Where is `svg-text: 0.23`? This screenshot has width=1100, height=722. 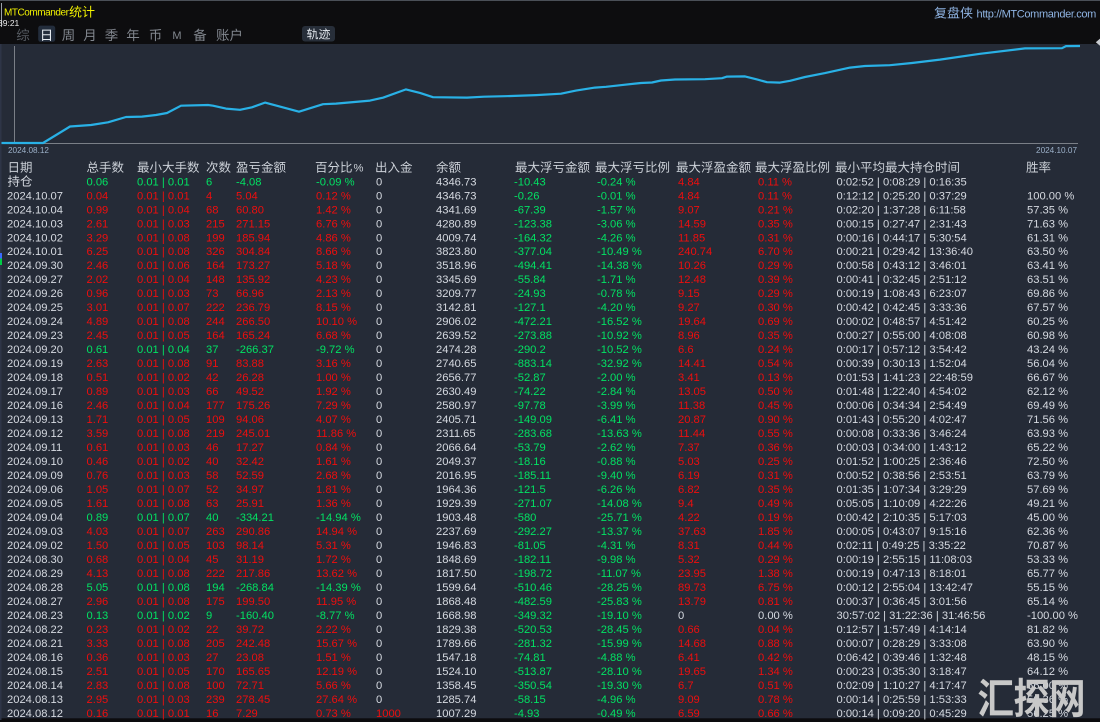
svg-text: 0.23 is located at coordinates (98, 630).